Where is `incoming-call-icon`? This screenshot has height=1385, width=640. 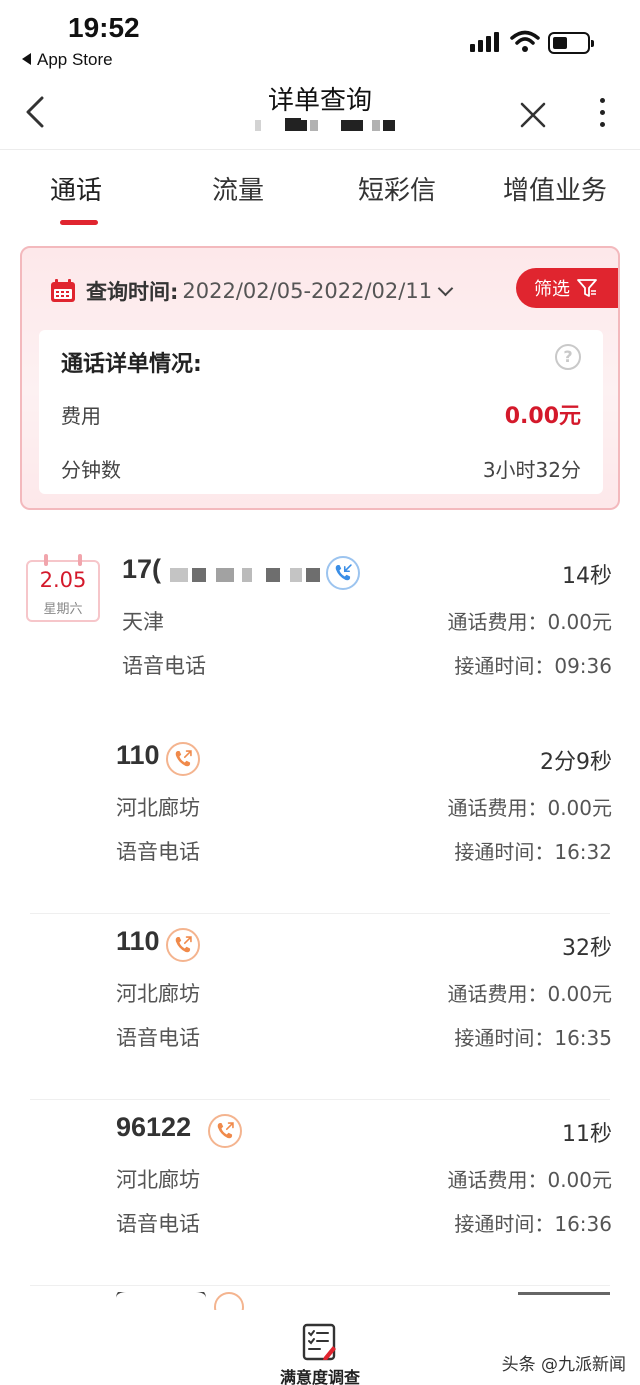 incoming-call-icon is located at coordinates (343, 573).